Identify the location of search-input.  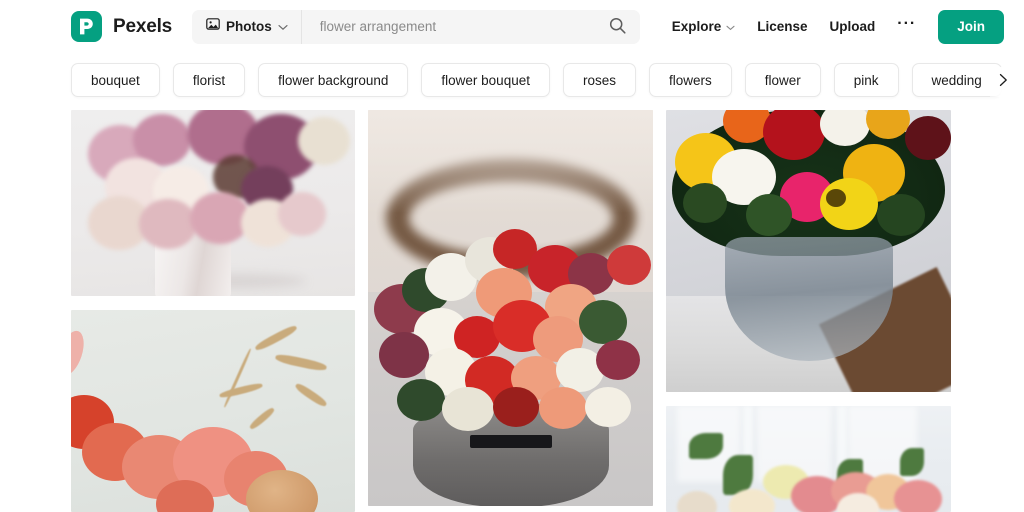
(464, 26).